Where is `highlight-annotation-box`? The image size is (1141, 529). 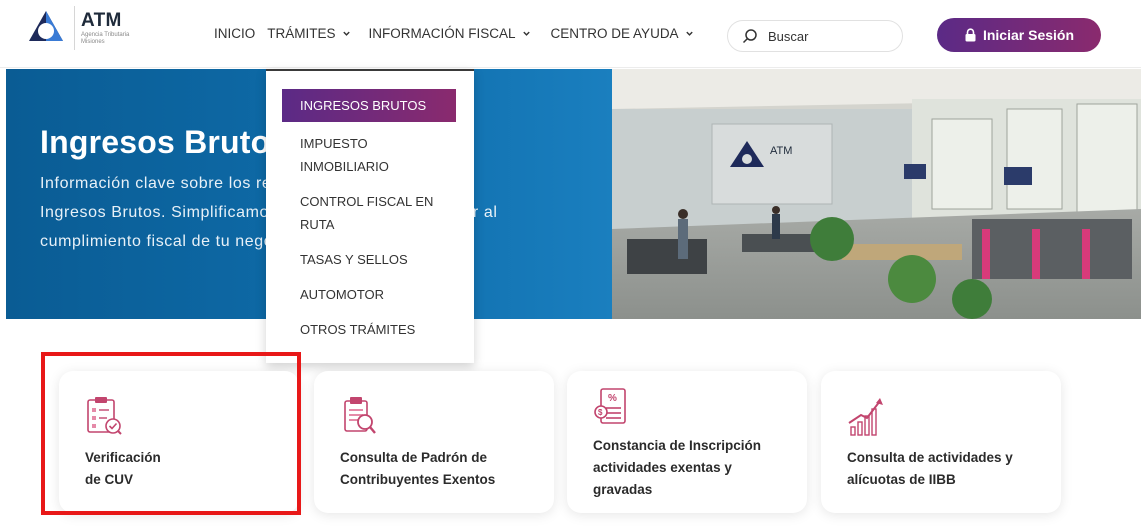 highlight-annotation-box is located at coordinates (171, 433).